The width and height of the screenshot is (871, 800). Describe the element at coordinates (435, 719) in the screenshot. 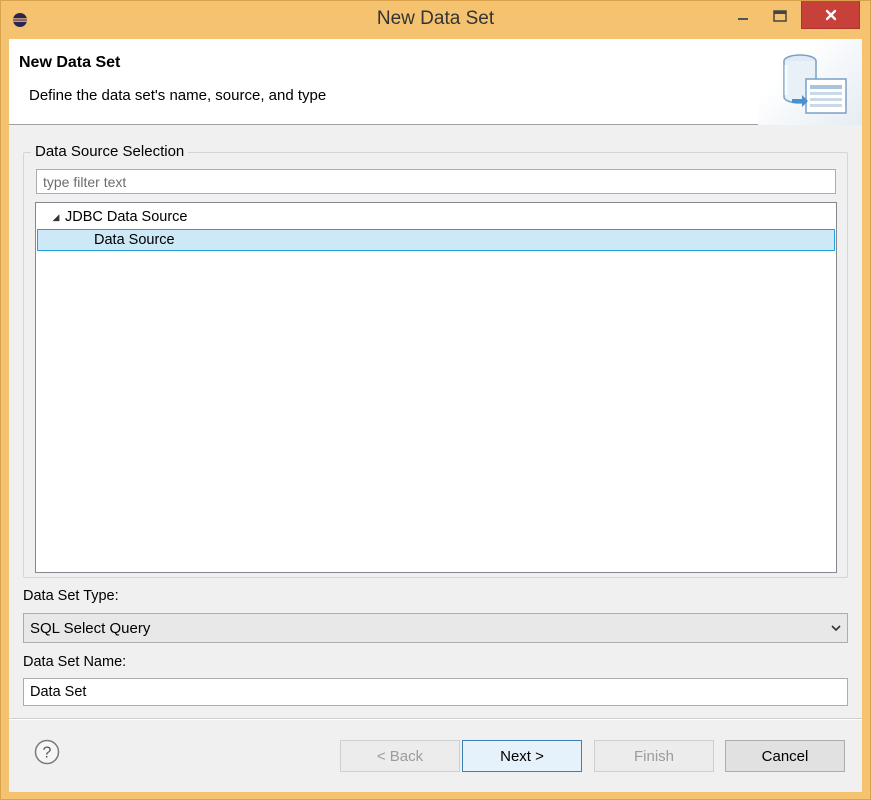

I see `footer-separator` at that location.